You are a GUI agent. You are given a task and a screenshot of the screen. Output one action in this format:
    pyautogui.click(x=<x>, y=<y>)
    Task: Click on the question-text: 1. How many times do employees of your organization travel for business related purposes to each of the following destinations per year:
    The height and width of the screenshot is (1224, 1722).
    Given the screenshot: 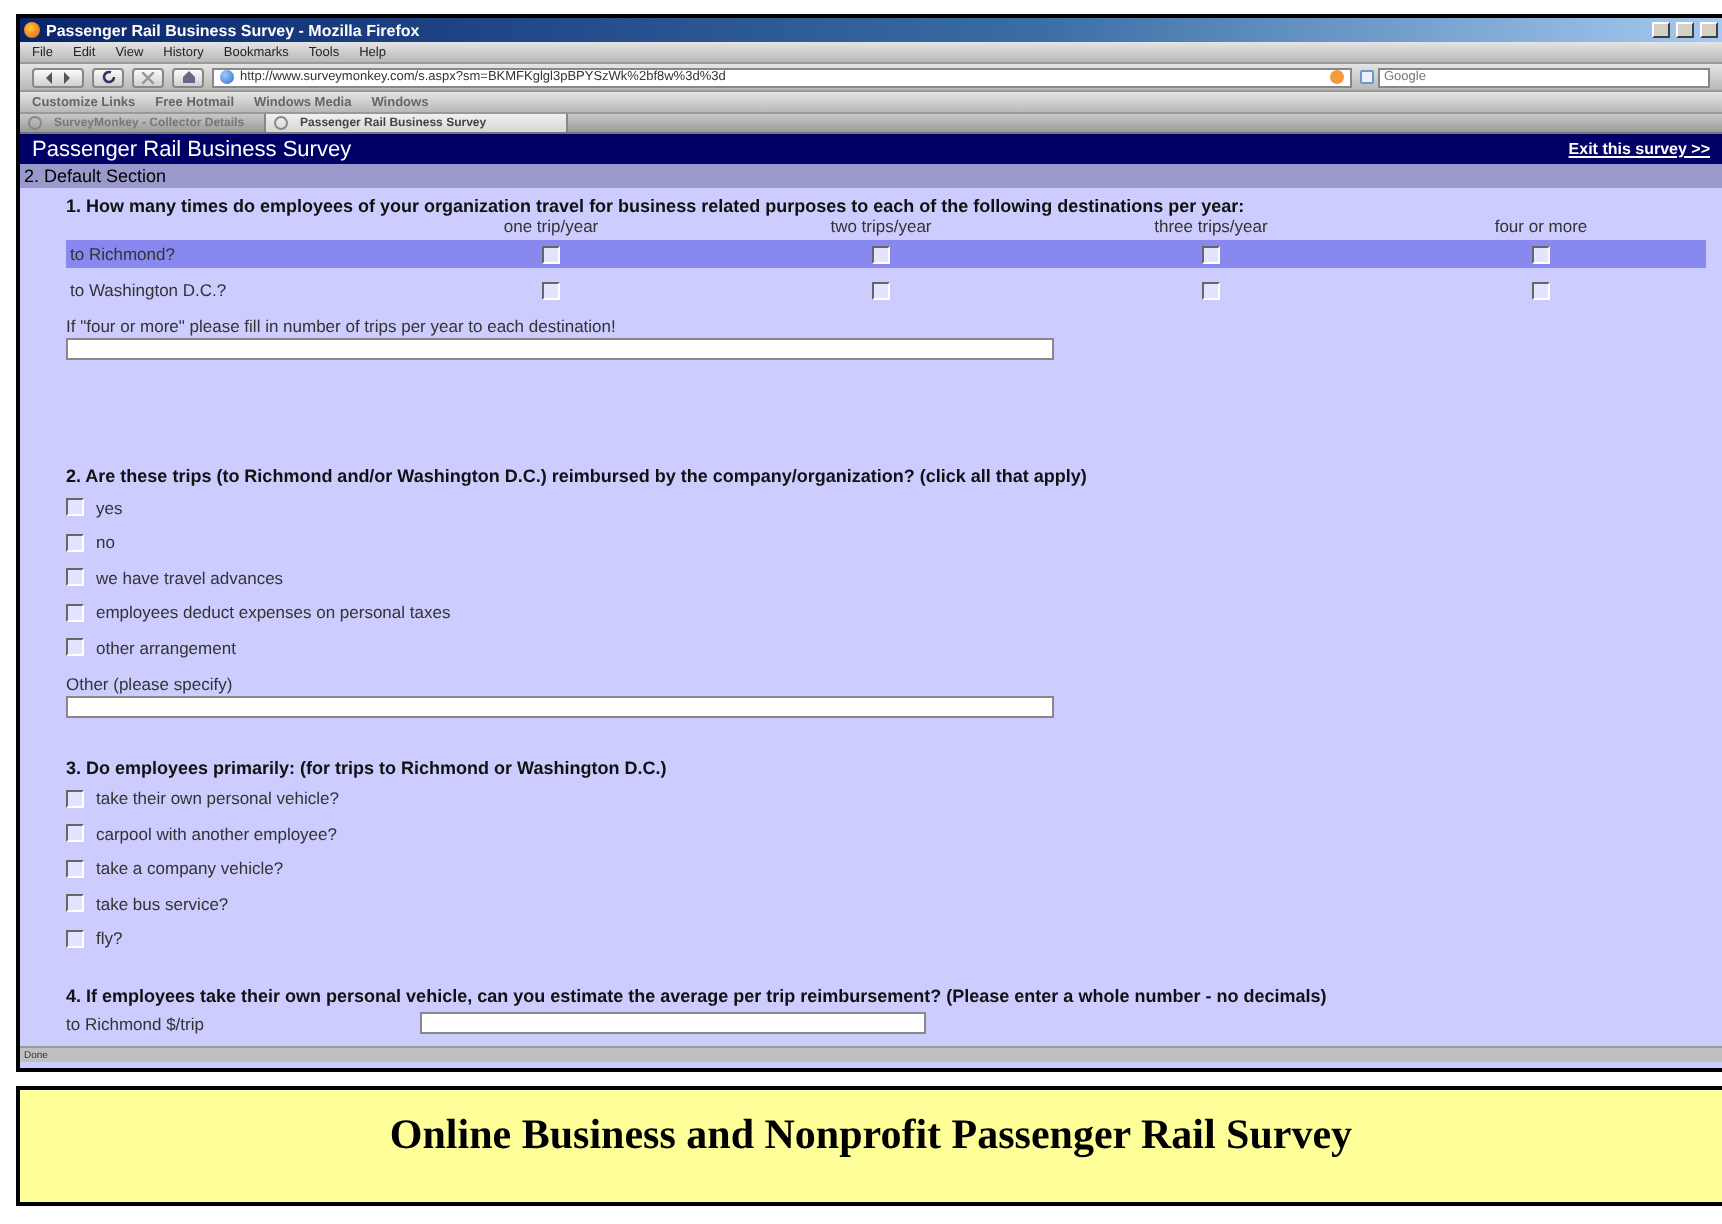 What is the action you would take?
    pyautogui.click(x=656, y=206)
    